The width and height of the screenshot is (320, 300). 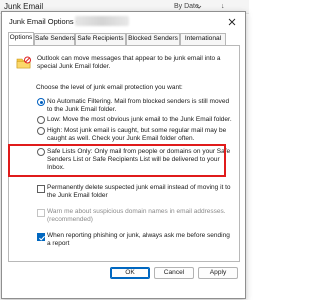 I want to click on checkbox-ask-before-reporting, so click(x=41, y=237).